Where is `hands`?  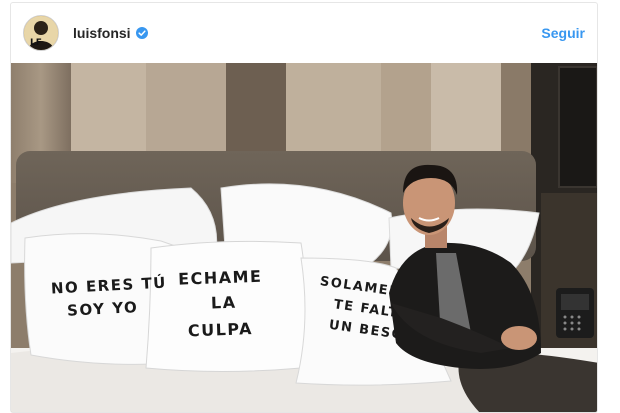
hands is located at coordinates (519, 338).